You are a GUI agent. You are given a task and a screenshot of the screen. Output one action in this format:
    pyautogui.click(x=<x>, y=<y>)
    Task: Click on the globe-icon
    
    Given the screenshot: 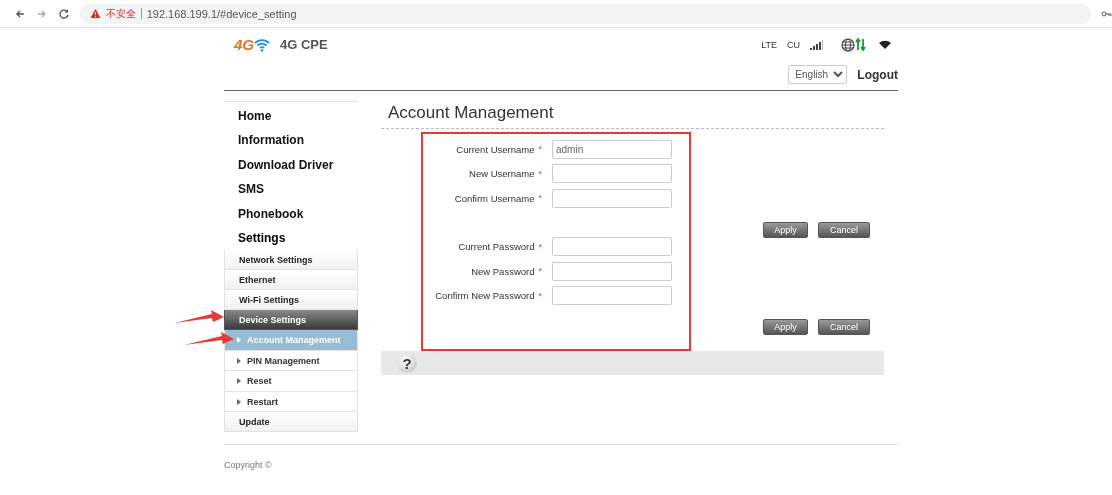 What is the action you would take?
    pyautogui.click(x=848, y=44)
    